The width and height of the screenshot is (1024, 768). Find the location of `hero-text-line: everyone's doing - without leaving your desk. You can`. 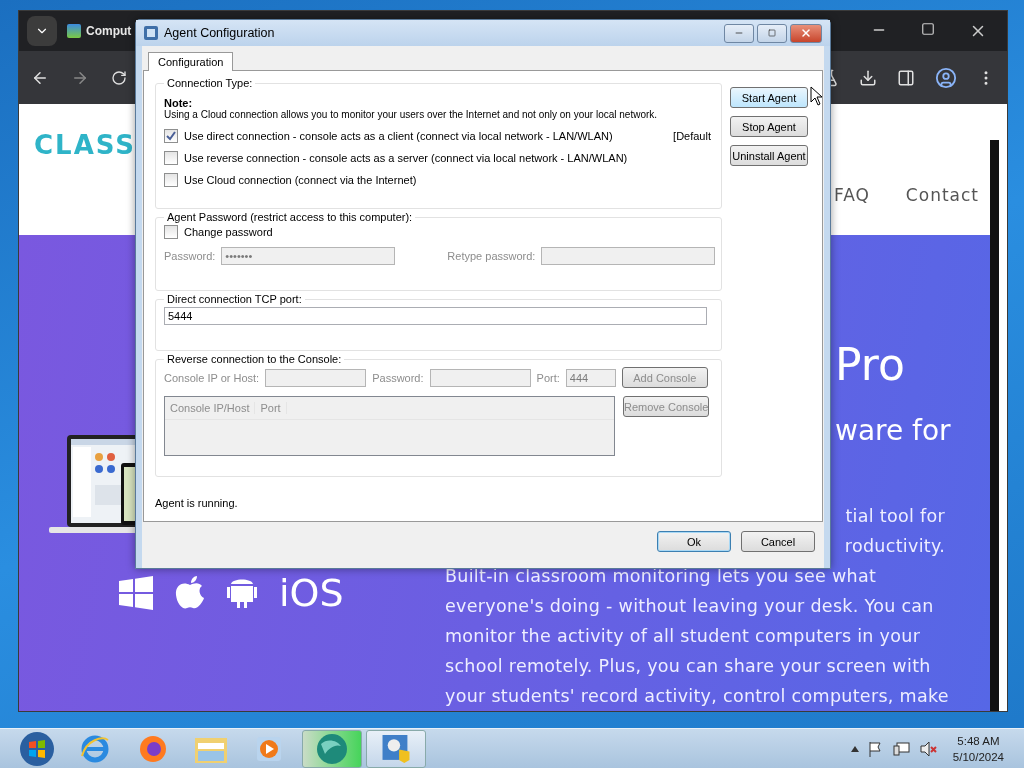

hero-text-line: everyone's doing - without leaving your desk. You can is located at coordinates (690, 606).